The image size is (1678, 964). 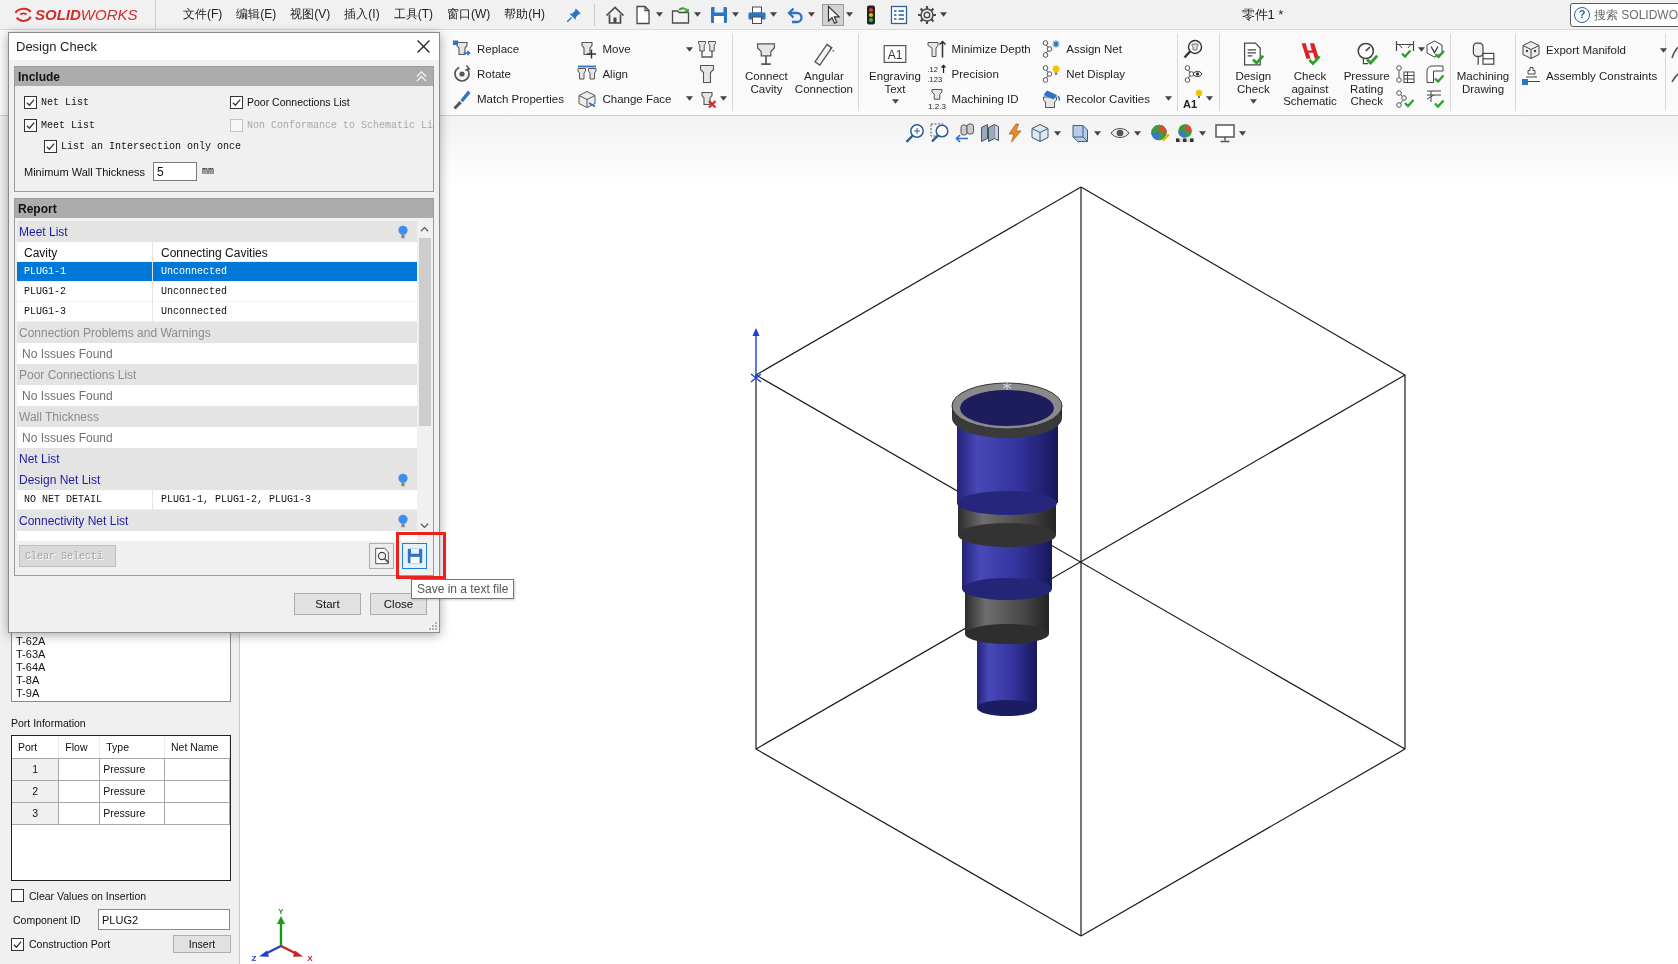 What do you see at coordinates (202, 944) in the screenshot?
I see `insert-button: Insert` at bounding box center [202, 944].